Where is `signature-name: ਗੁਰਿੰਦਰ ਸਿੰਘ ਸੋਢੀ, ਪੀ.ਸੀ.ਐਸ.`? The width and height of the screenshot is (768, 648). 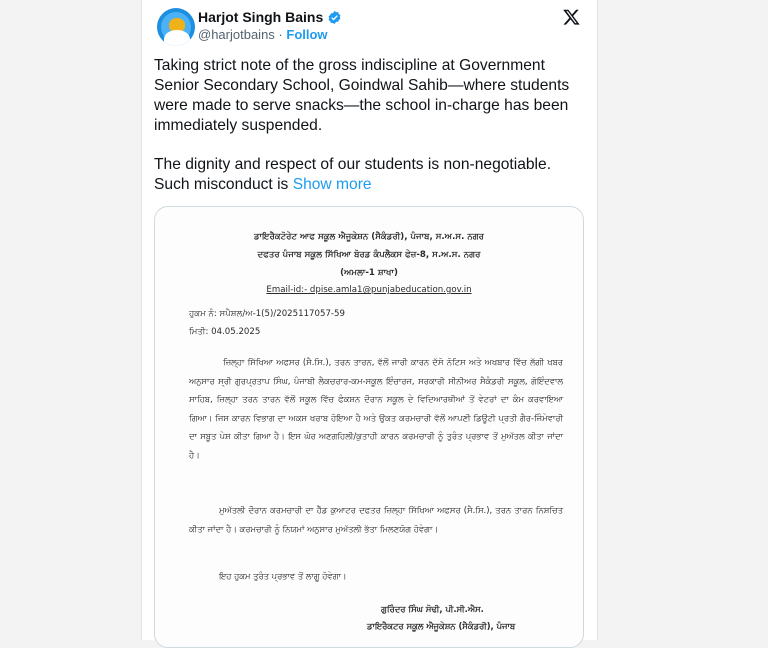
signature-name: ਗੁਰਿੰਦਰ ਸਿੰਘ ਸੋਢੀ, ਪੀ.ਸੀ.ਐਸ. is located at coordinates (432, 609).